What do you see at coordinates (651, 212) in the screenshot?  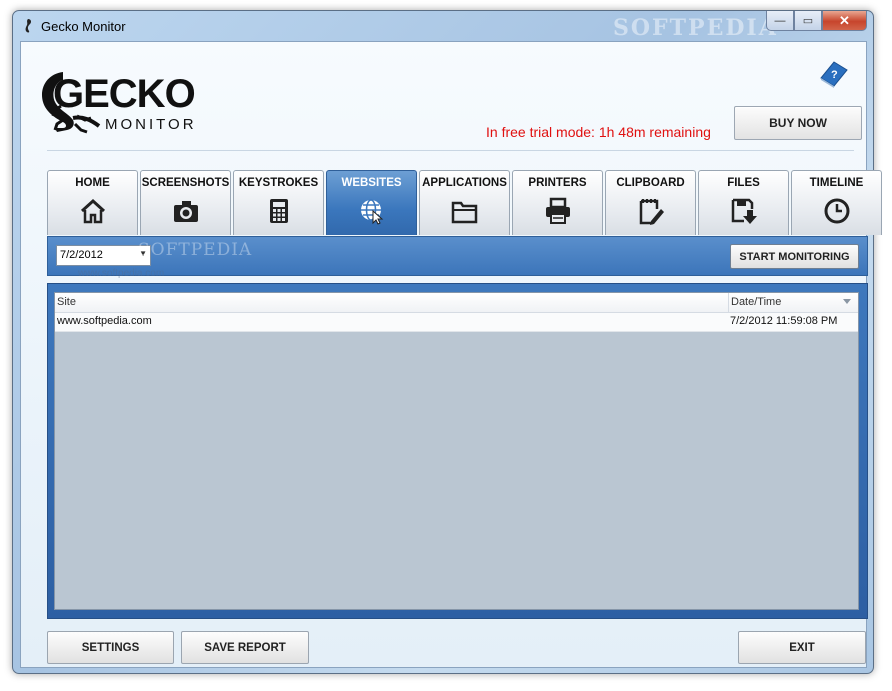 I see `clipboard-pen-icon` at bounding box center [651, 212].